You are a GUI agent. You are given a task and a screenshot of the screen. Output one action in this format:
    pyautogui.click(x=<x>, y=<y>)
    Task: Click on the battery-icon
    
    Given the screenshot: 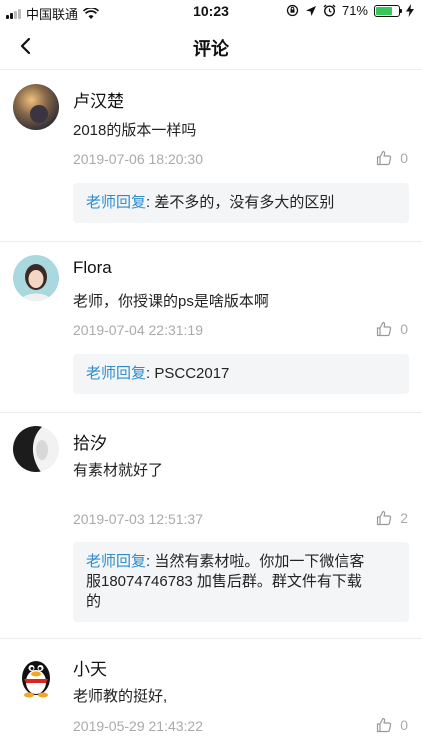 What is the action you would take?
    pyautogui.click(x=388, y=10)
    